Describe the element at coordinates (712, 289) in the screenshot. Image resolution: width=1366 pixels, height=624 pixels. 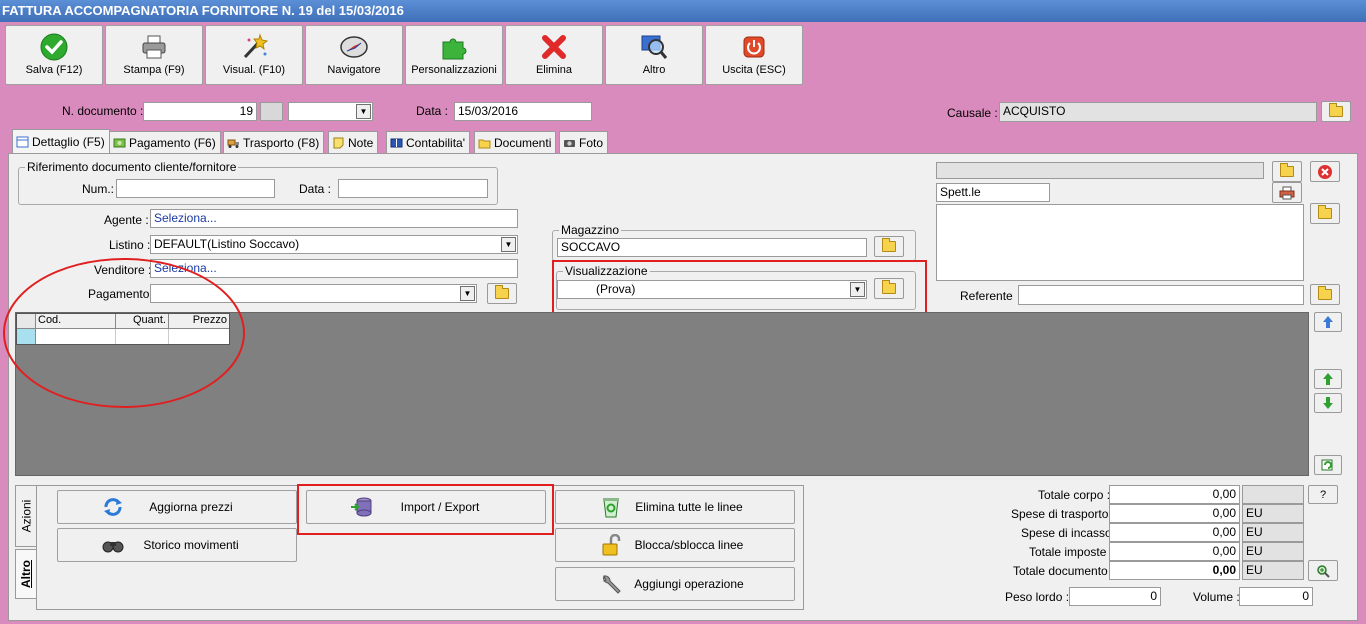
I see `view-select: (Prova) ▼` at that location.